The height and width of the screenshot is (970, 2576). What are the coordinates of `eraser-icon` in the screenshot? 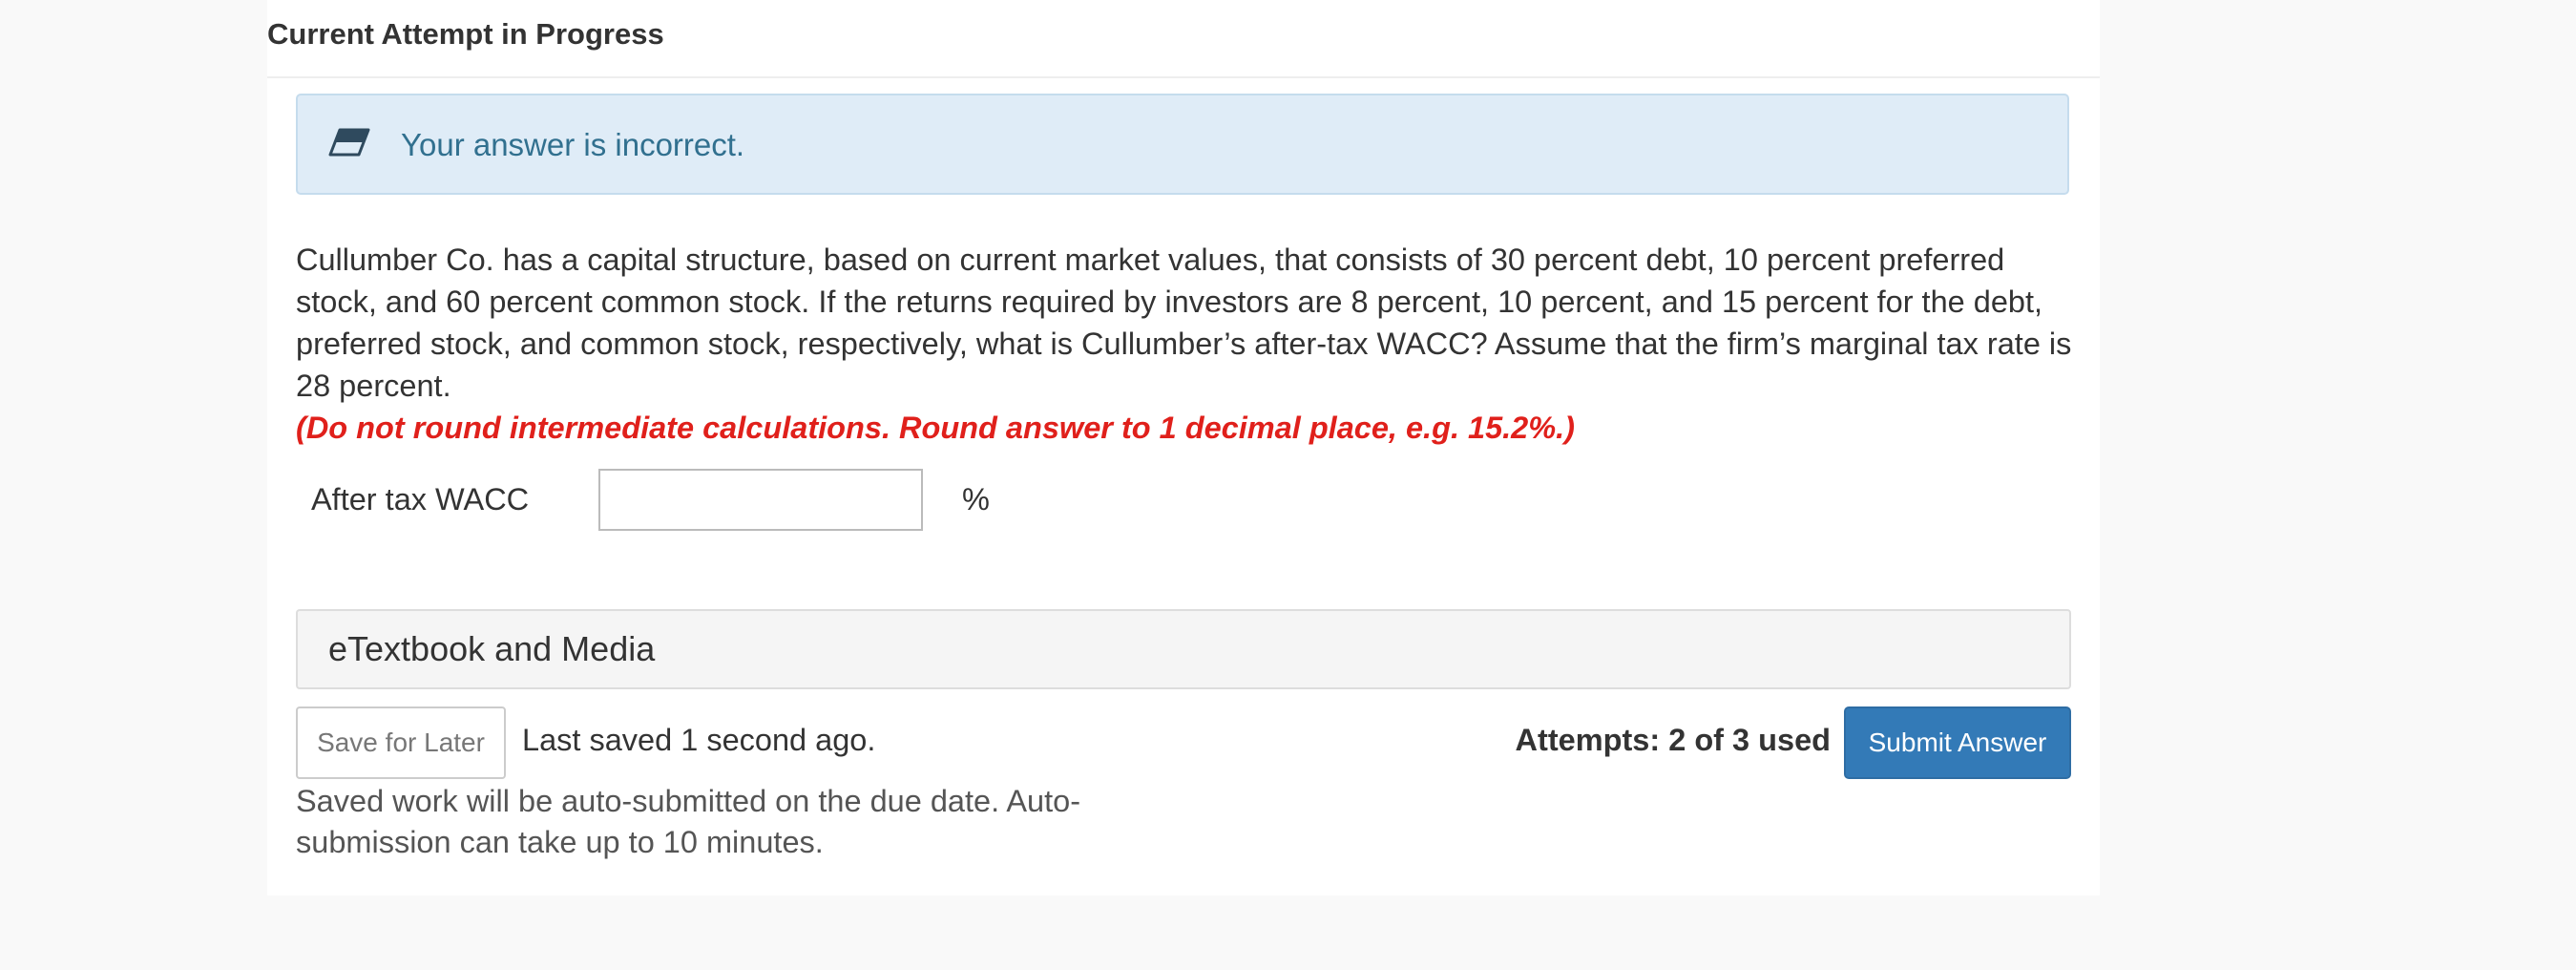 It's located at (349, 142).